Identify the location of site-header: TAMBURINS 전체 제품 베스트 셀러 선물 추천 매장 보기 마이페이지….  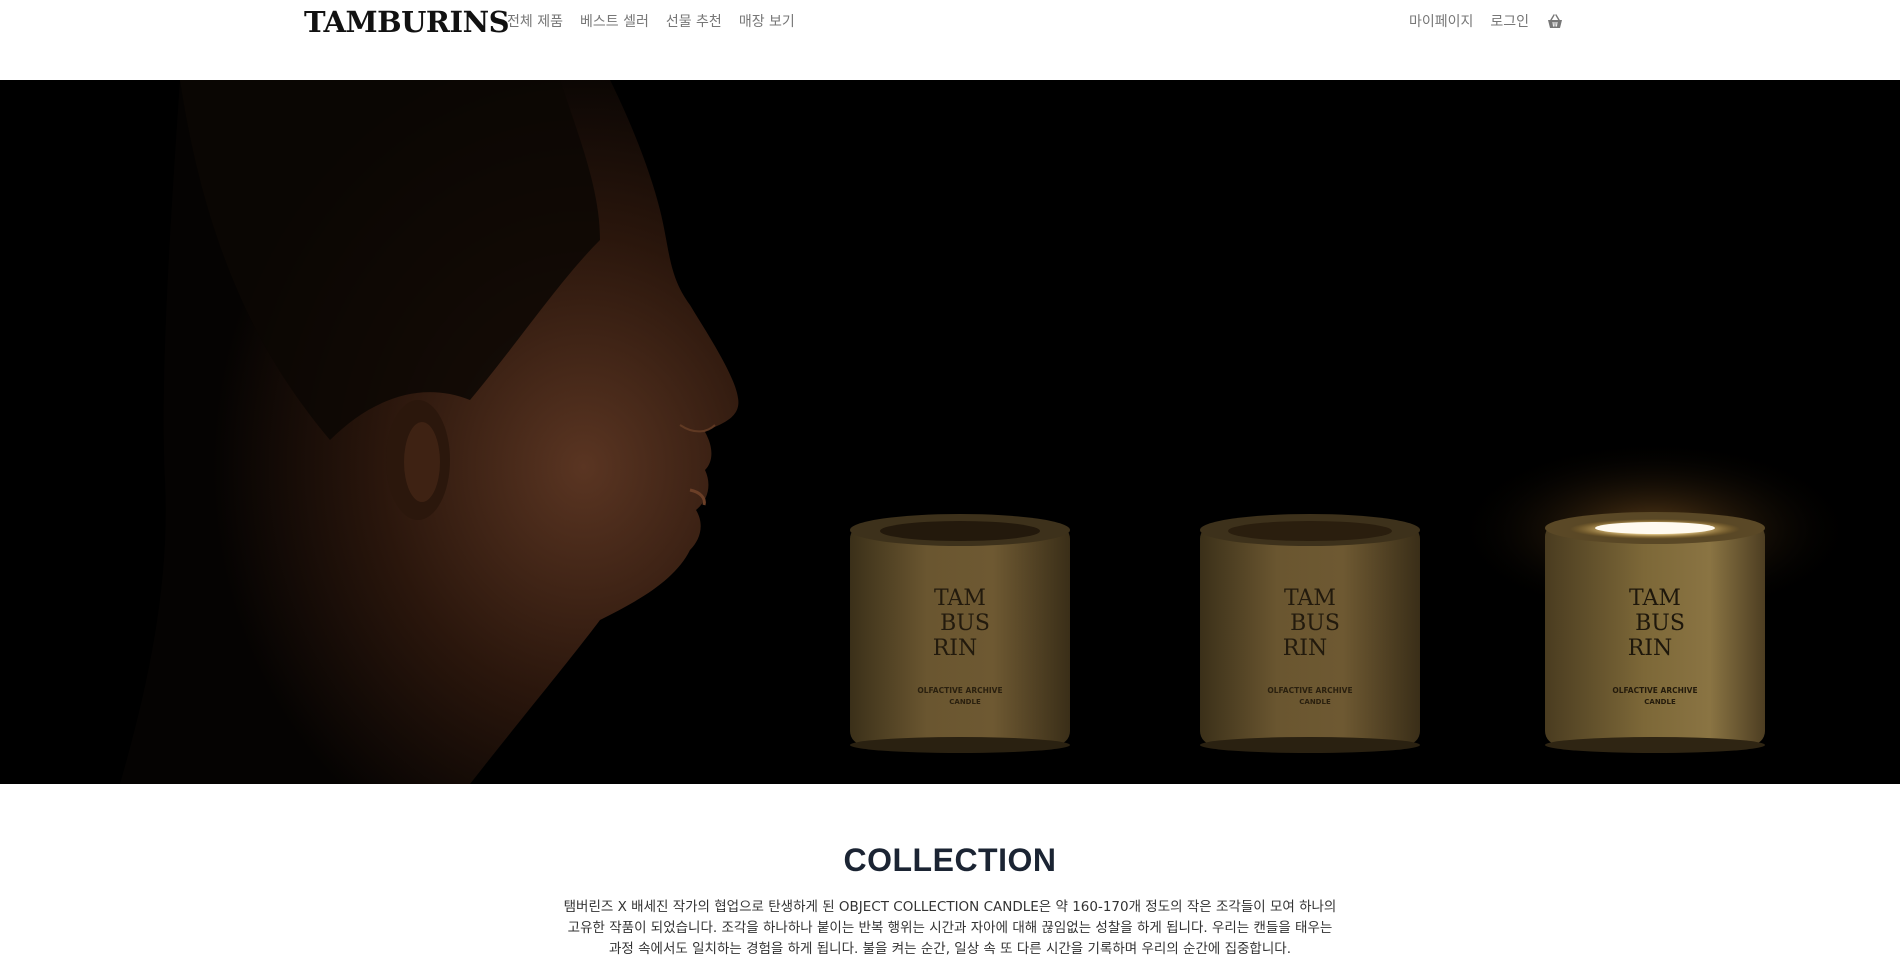
(950, 40).